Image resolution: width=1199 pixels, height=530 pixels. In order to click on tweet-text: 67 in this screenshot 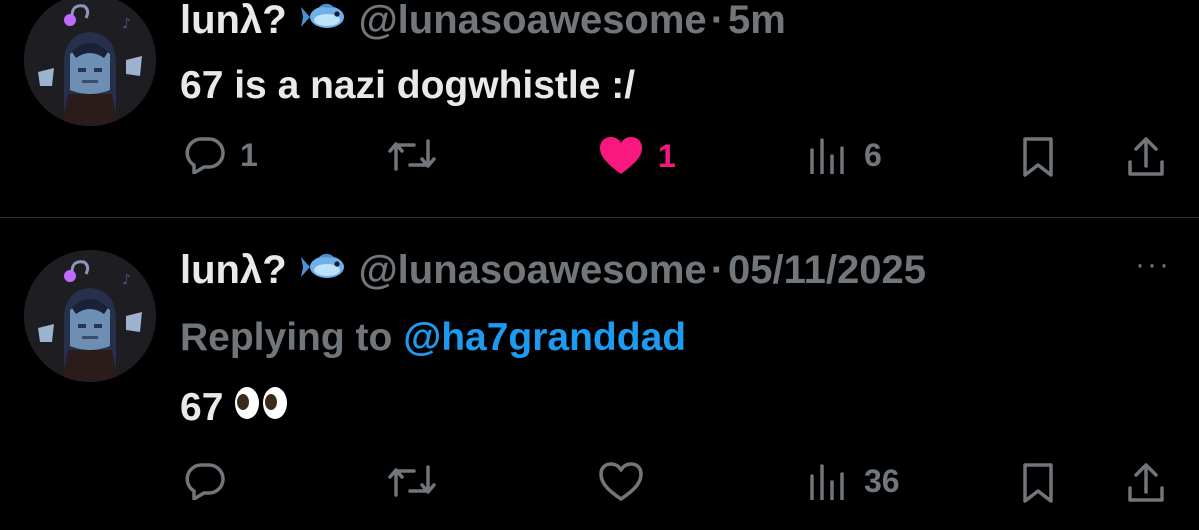, I will do `click(234, 409)`.